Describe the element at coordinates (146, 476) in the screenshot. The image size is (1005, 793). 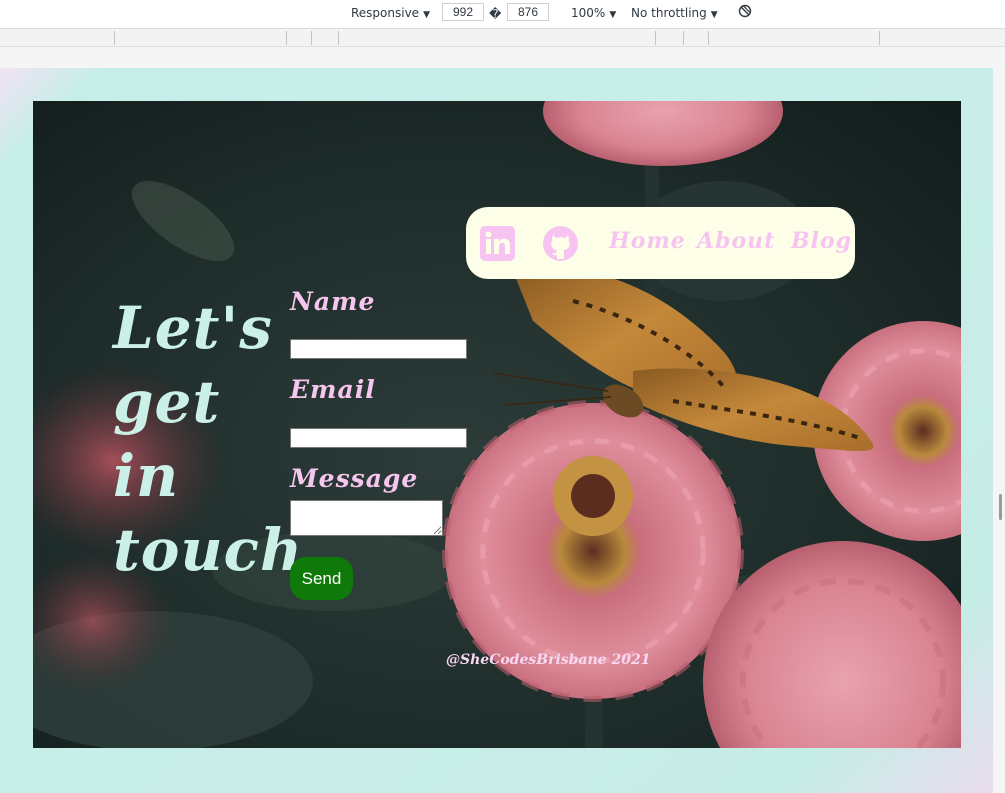
I see `heading-line: in` at that location.